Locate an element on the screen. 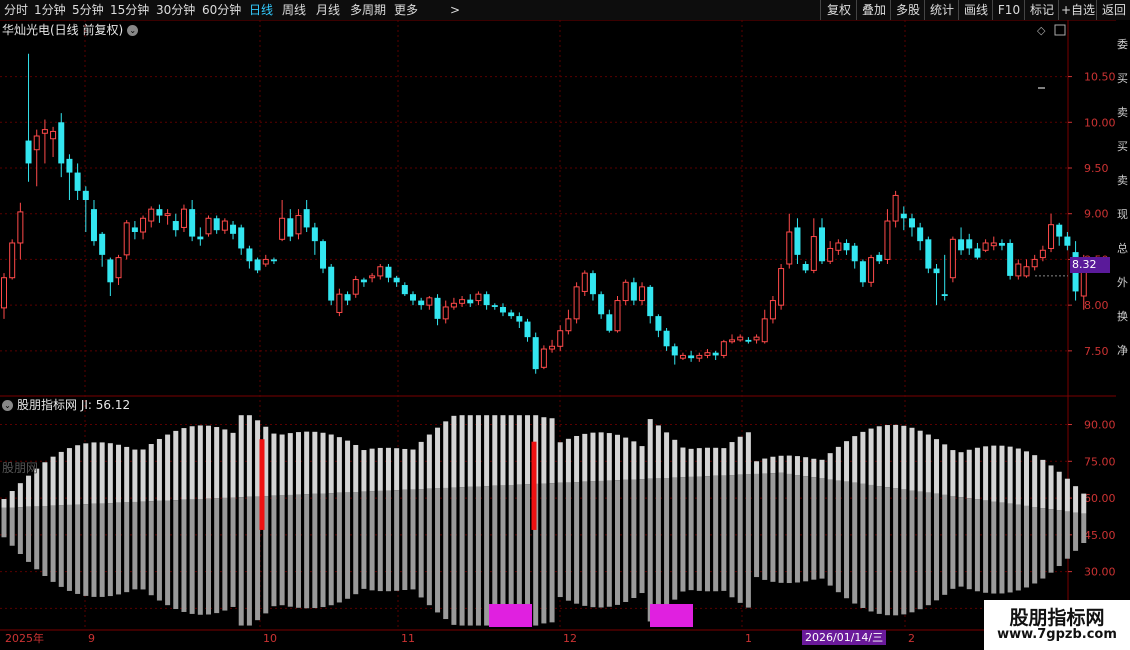 The image size is (1130, 650). indicator-magenta-block is located at coordinates (510, 615).